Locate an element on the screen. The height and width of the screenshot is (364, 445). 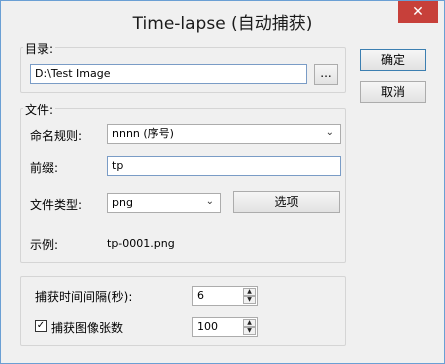
cancel-button: 取消 is located at coordinates (393, 92).